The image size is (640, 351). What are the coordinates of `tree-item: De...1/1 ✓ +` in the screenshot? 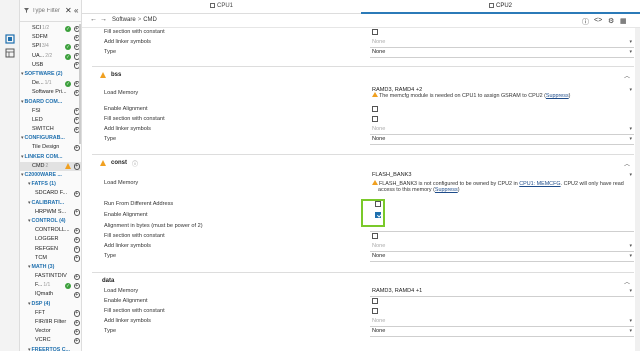 It's located at (50, 83).